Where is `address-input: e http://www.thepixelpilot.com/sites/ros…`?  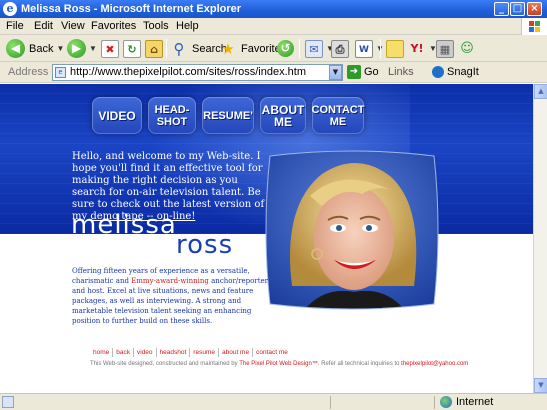
address-input: e http://www.thepixelpilot.com/sites/ros… is located at coordinates (197, 72).